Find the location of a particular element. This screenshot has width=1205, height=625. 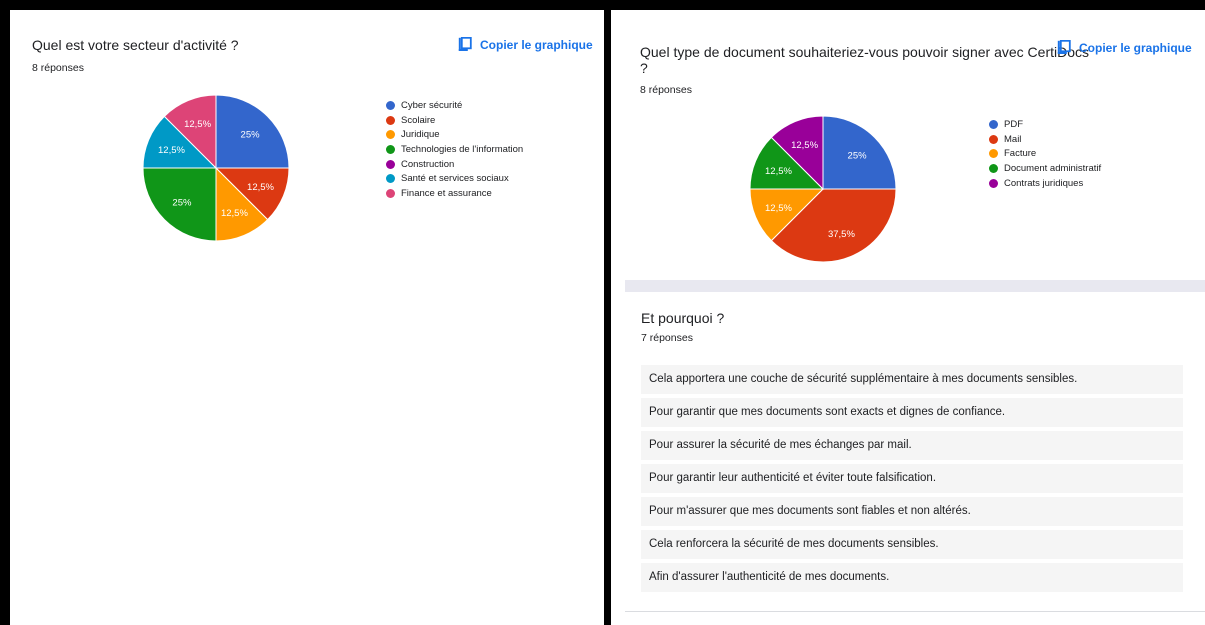

legend-label: Document administratif is located at coordinates (1053, 168).